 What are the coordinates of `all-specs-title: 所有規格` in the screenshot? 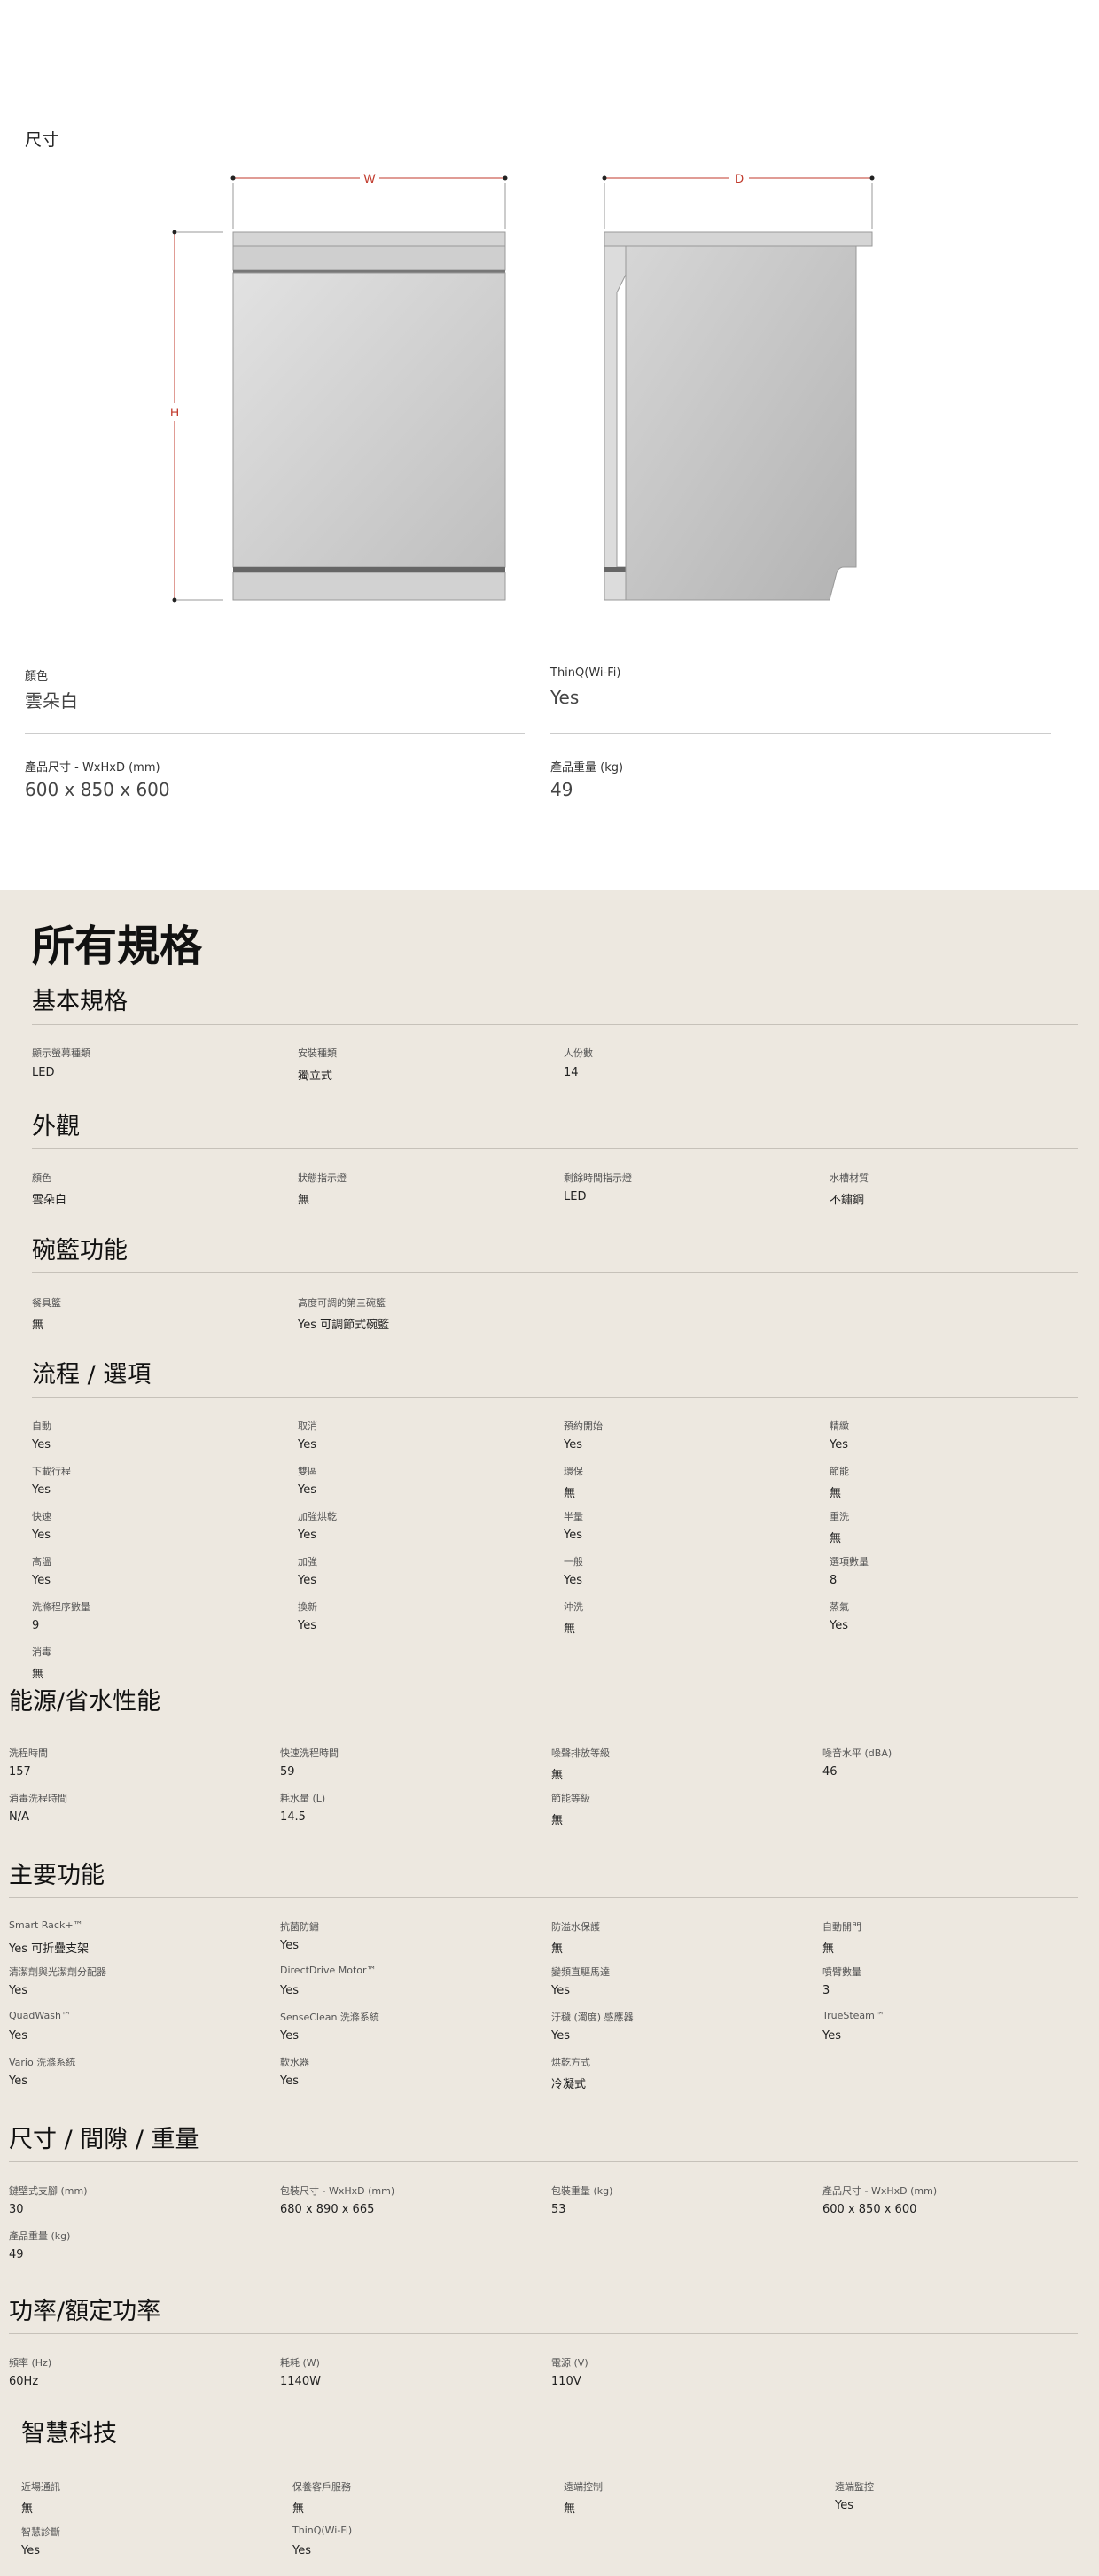 It's located at (117, 946).